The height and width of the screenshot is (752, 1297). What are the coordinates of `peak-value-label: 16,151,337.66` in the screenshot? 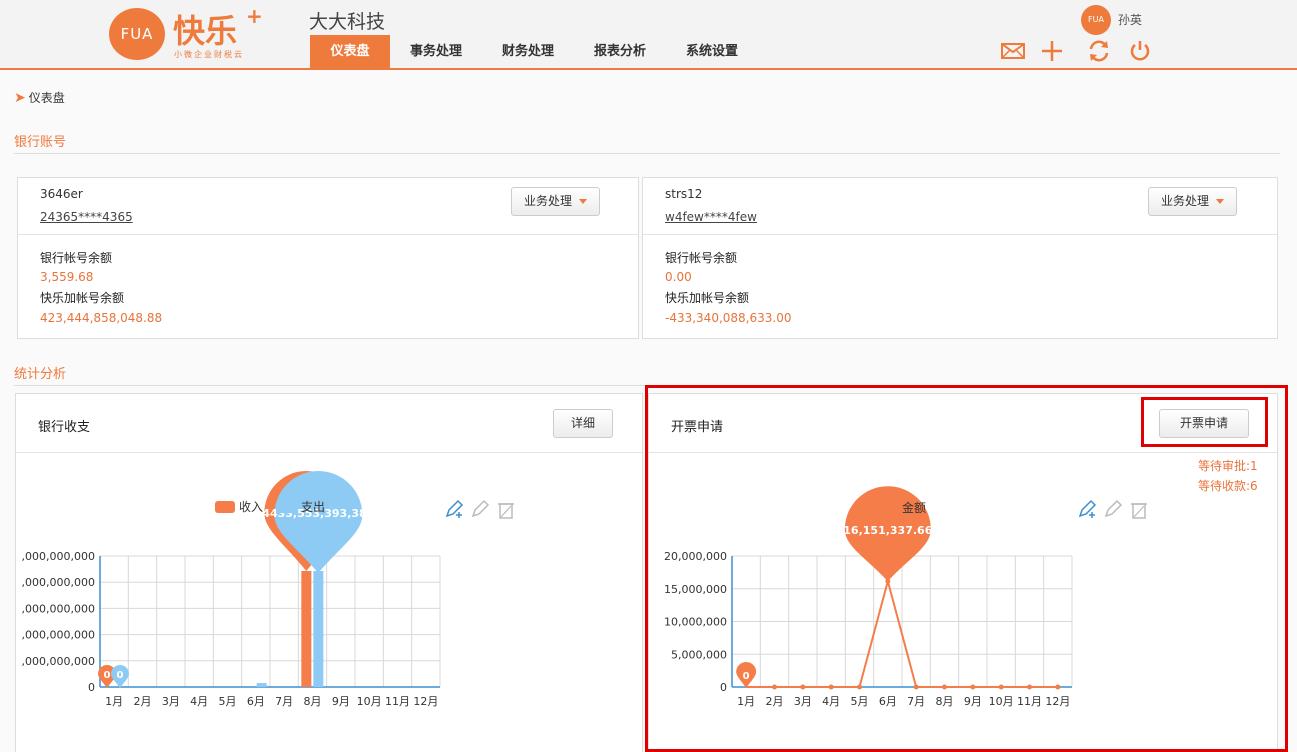 It's located at (887, 530).